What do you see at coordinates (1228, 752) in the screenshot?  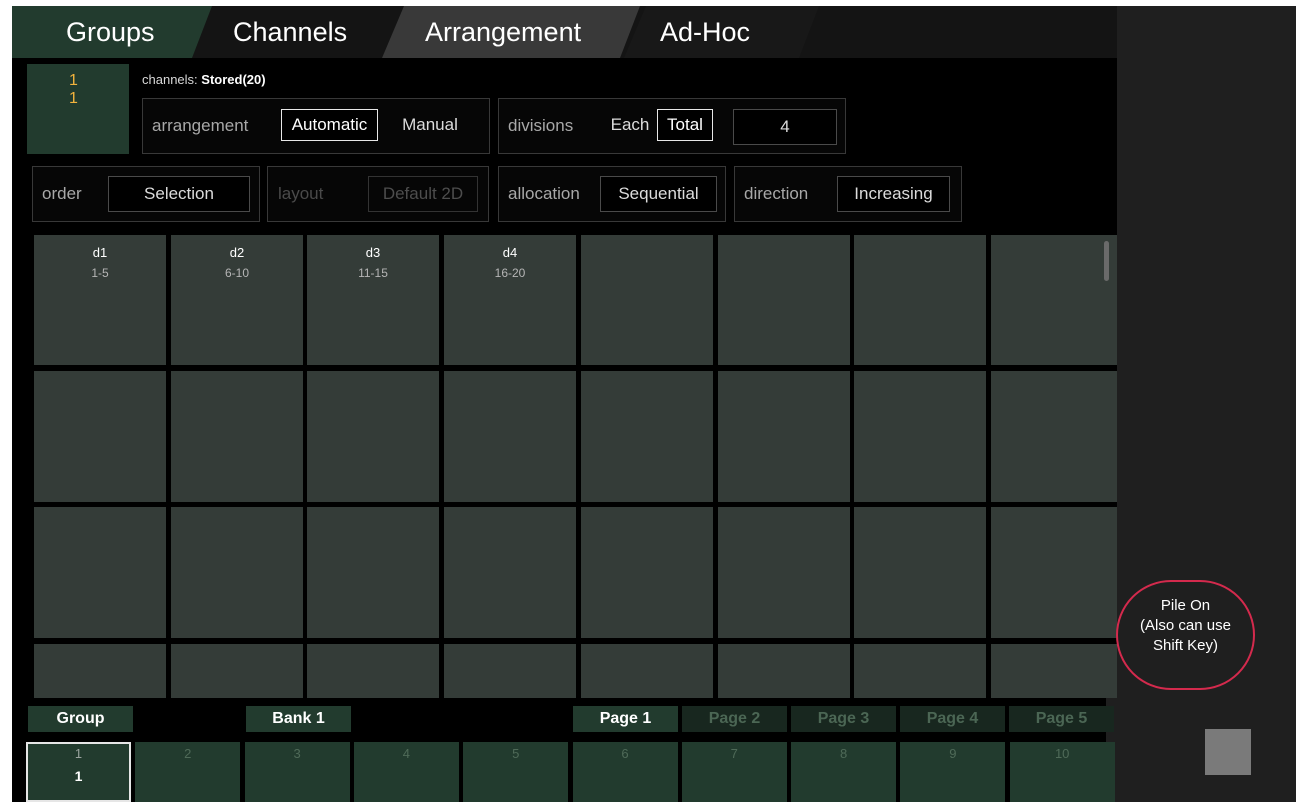 I see `gray-square-button` at bounding box center [1228, 752].